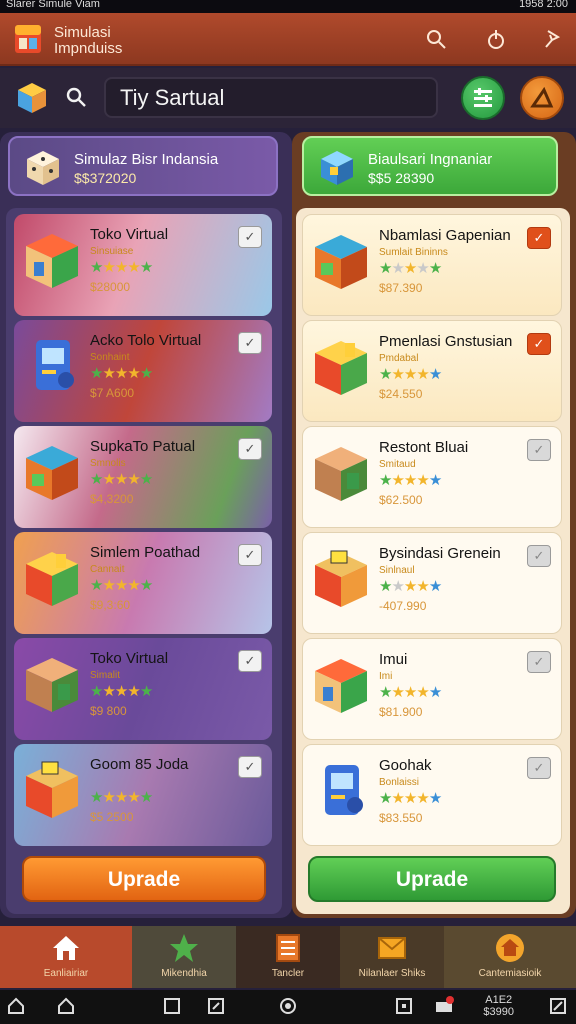 The width and height of the screenshot is (576, 1024). Describe the element at coordinates (392, 957) in the screenshot. I see `tab-messages: Nilanlaer Shiks` at that location.